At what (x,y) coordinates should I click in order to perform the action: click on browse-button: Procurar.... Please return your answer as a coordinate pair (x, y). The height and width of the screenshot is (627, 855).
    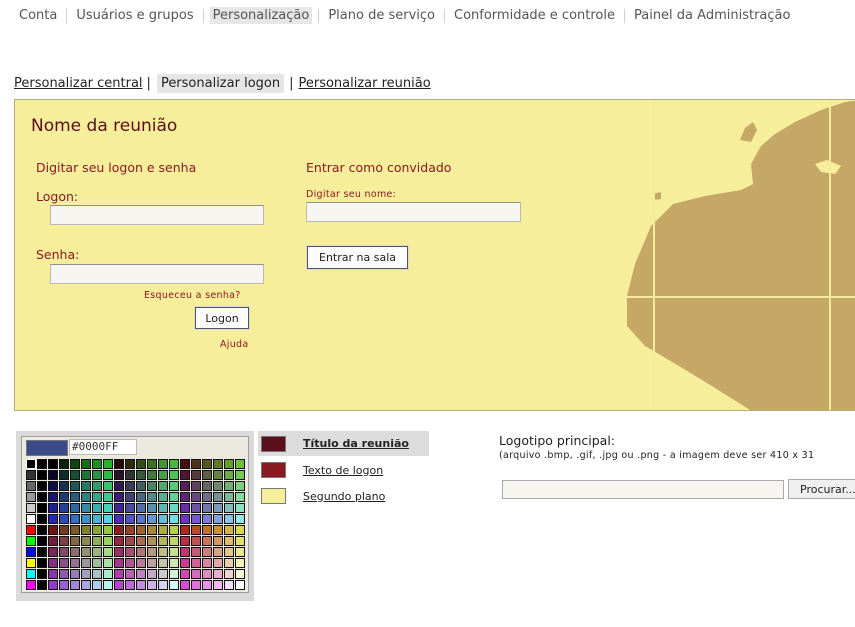
    Looking at the image, I should click on (821, 489).